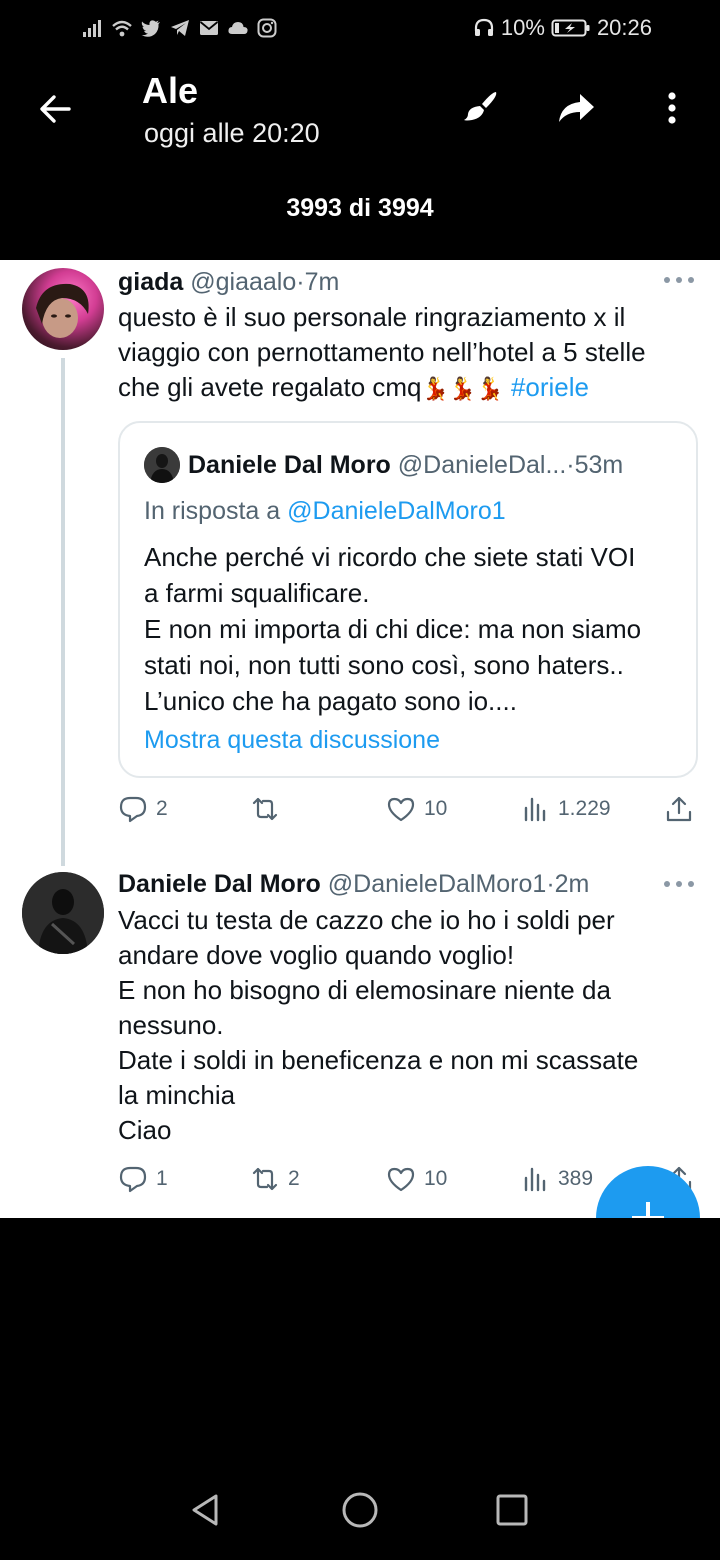 The image size is (720, 1560). I want to click on tweet-time: 7m, so click(322, 282).